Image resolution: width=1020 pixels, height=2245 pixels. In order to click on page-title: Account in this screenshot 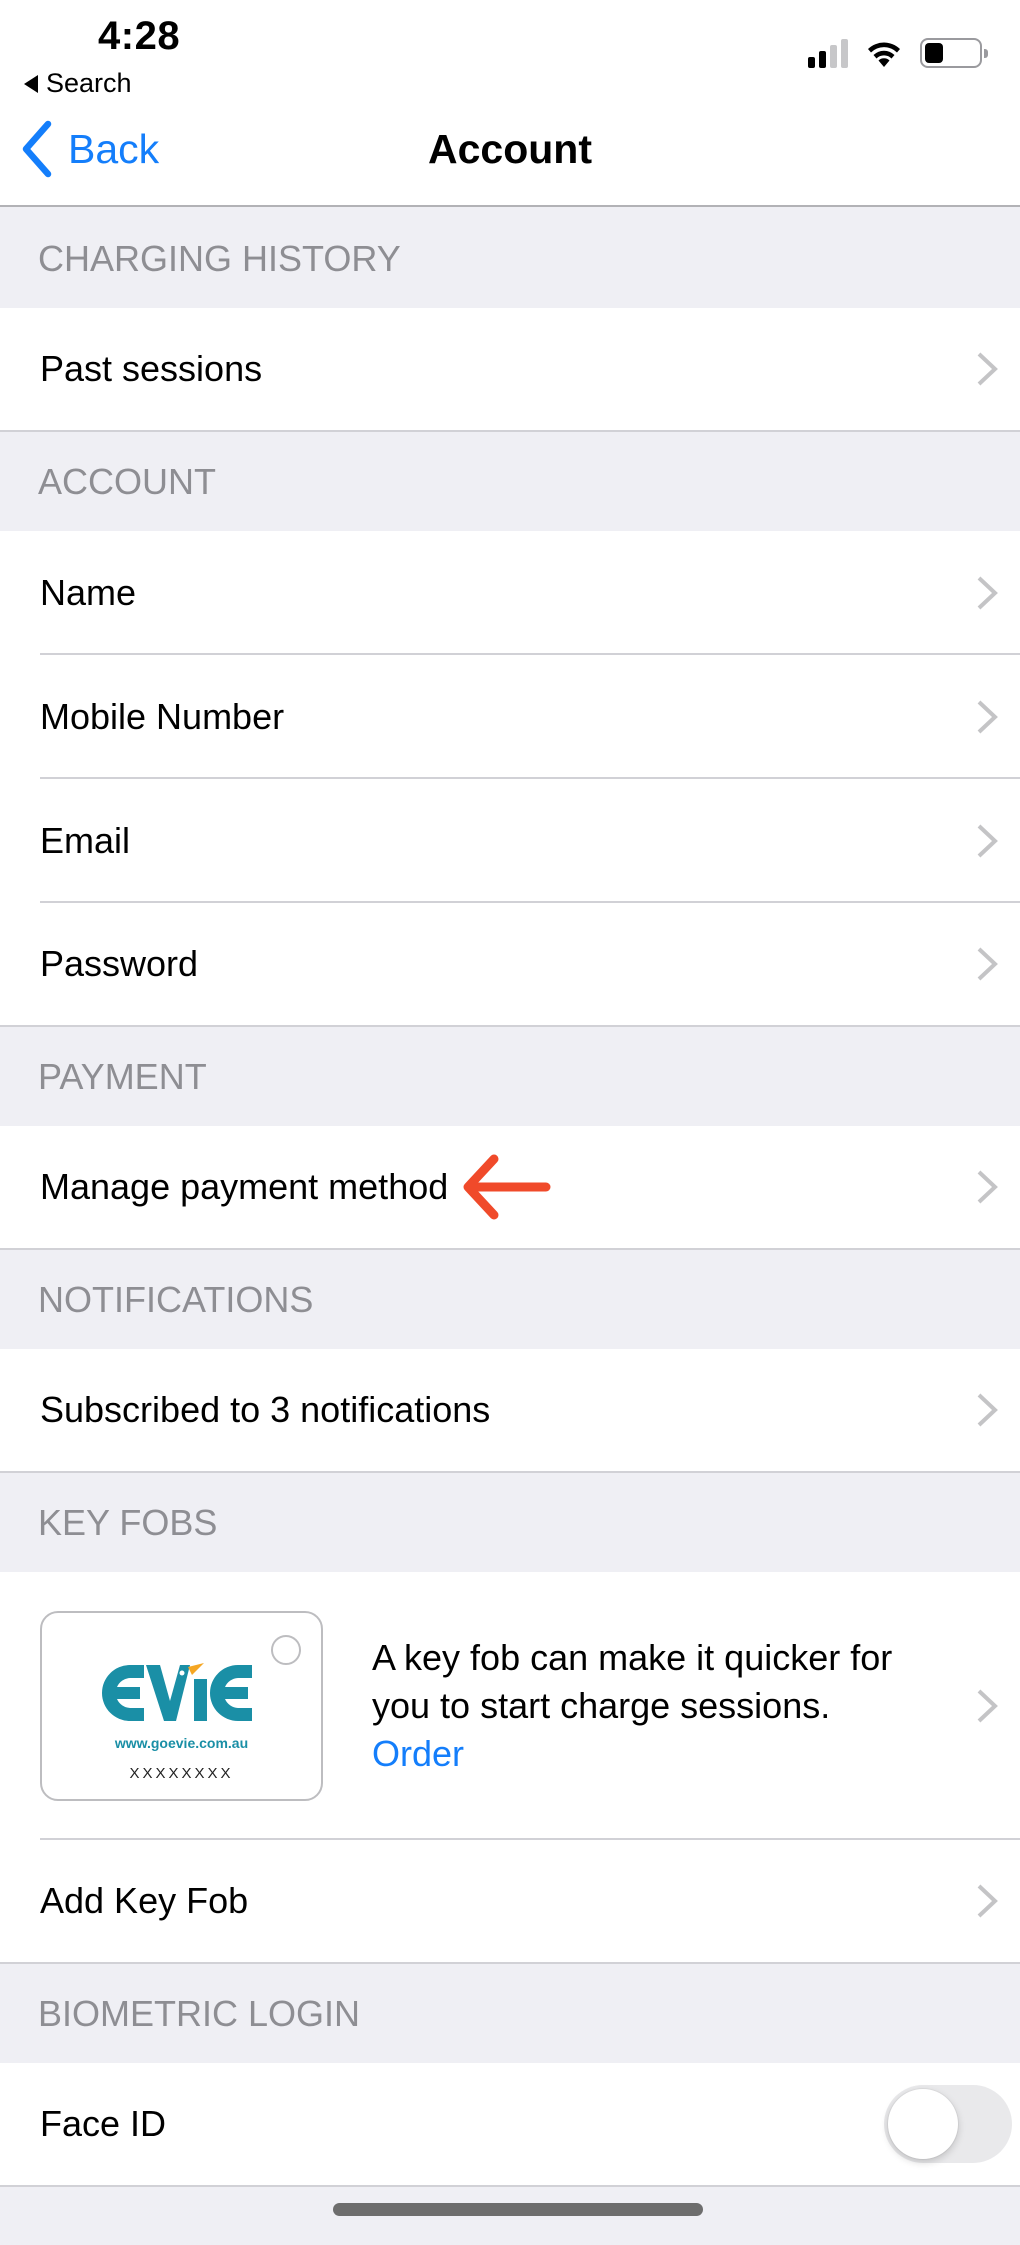, I will do `click(510, 149)`.